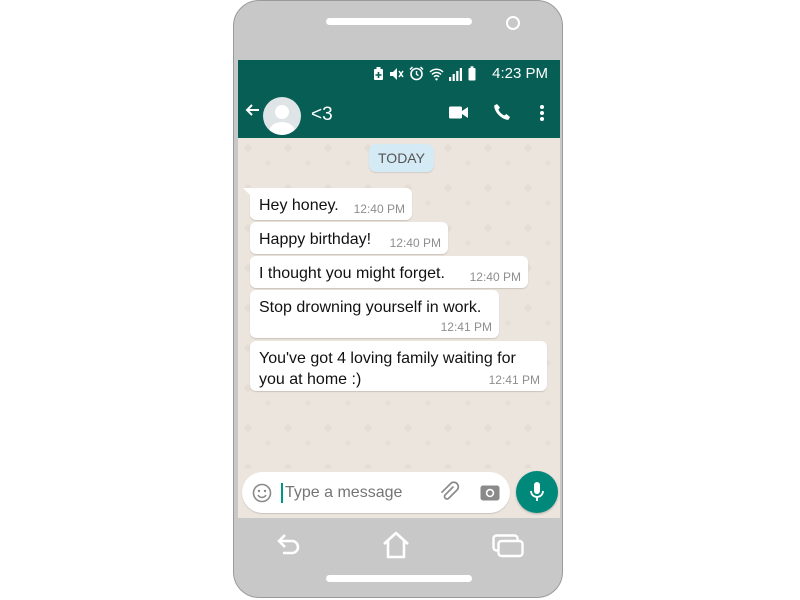 The width and height of the screenshot is (800, 600). I want to click on message-text: I thought you might forget., so click(352, 273).